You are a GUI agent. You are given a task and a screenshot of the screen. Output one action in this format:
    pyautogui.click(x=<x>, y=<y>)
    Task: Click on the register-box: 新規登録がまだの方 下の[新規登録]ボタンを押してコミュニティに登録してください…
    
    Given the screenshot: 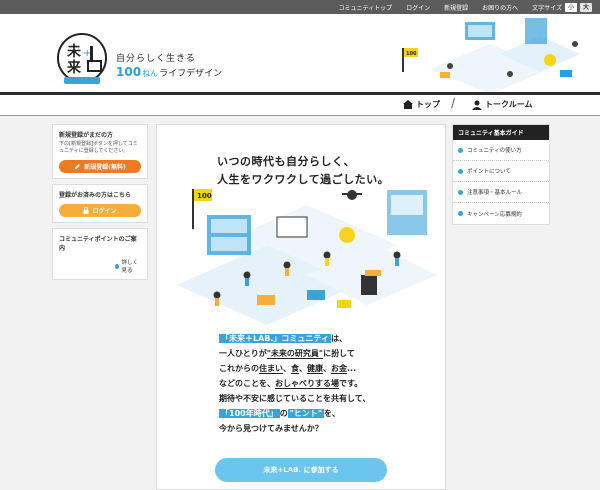 What is the action you would take?
    pyautogui.click(x=100, y=151)
    